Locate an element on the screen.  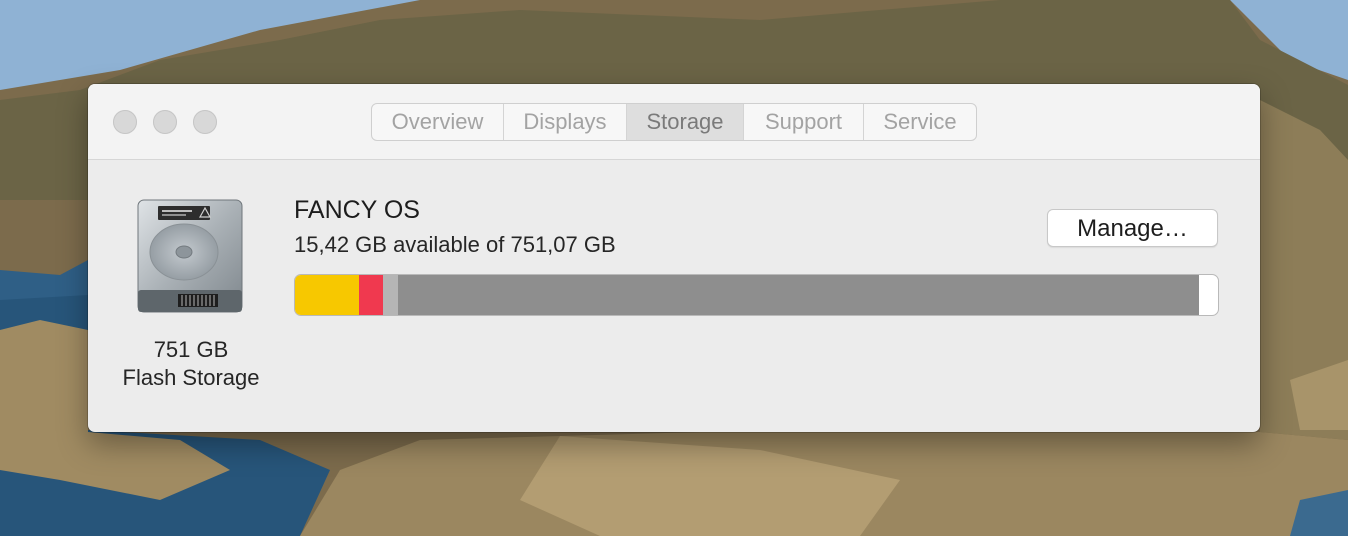
hard-drive-icon is located at coordinates (190, 257).